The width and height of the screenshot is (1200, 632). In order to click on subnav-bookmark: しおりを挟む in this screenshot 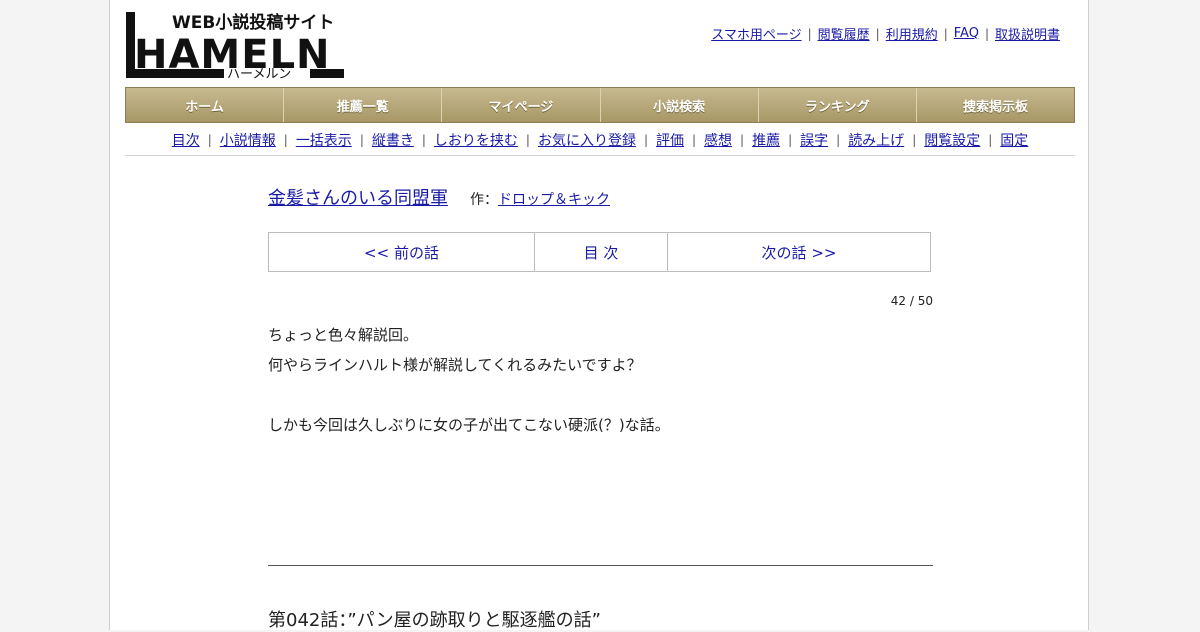, I will do `click(476, 140)`.